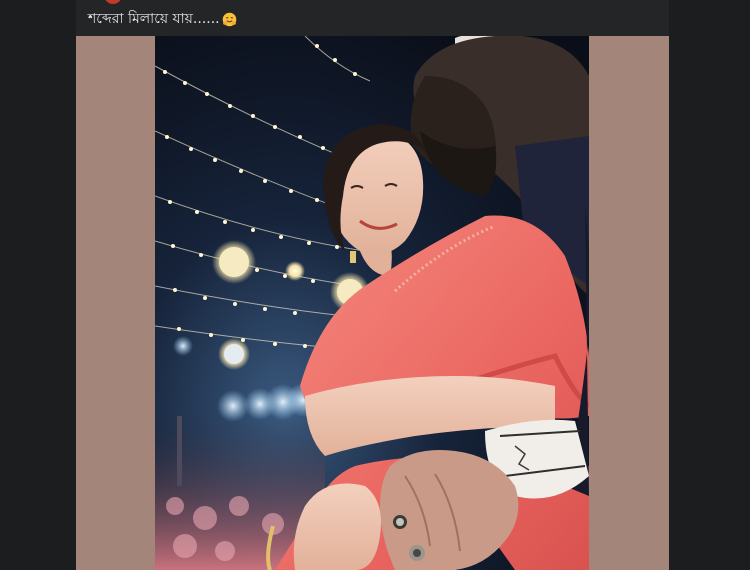 This screenshot has width=750, height=570. What do you see at coordinates (113, 2) in the screenshot?
I see `author-avatar` at bounding box center [113, 2].